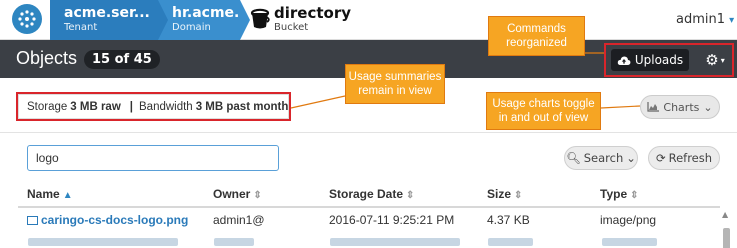 The image size is (737, 248). What do you see at coordinates (543, 111) in the screenshot?
I see `callout-charts: Usage charts toggle in and out of view` at bounding box center [543, 111].